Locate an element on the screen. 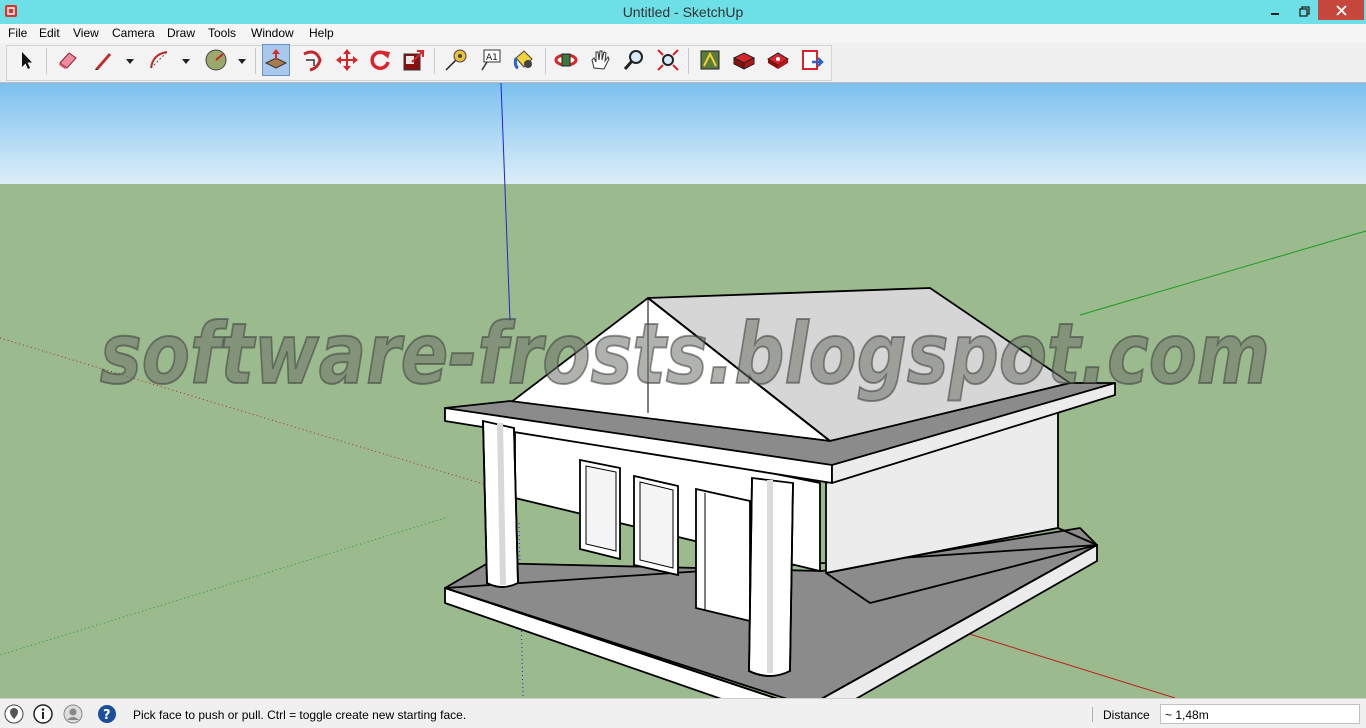 The image size is (1366, 728). minimize-button is located at coordinates (1275, 11).